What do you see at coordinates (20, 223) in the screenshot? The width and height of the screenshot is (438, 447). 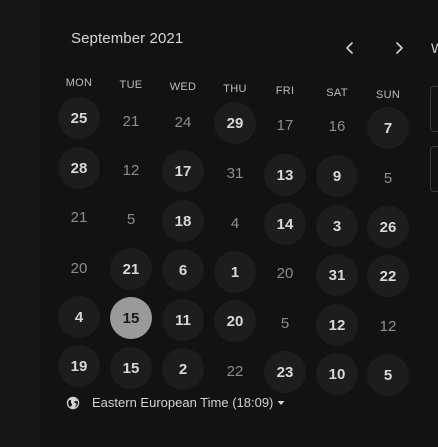 I see `left-sidebar-edge` at bounding box center [20, 223].